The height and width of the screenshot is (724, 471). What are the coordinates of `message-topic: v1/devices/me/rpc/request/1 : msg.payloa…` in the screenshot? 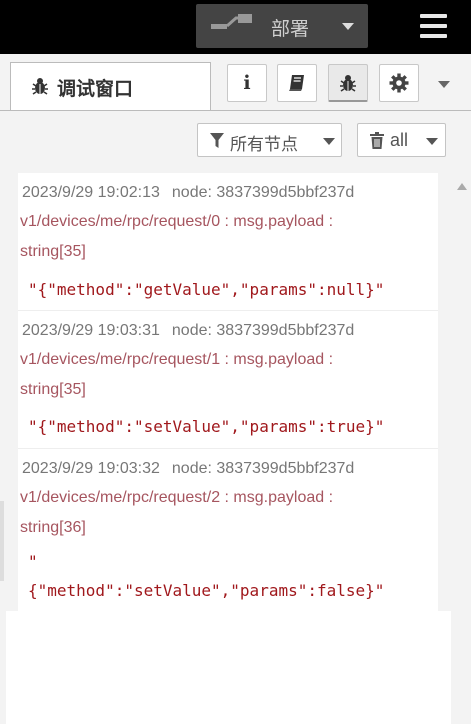 It's located at (177, 359).